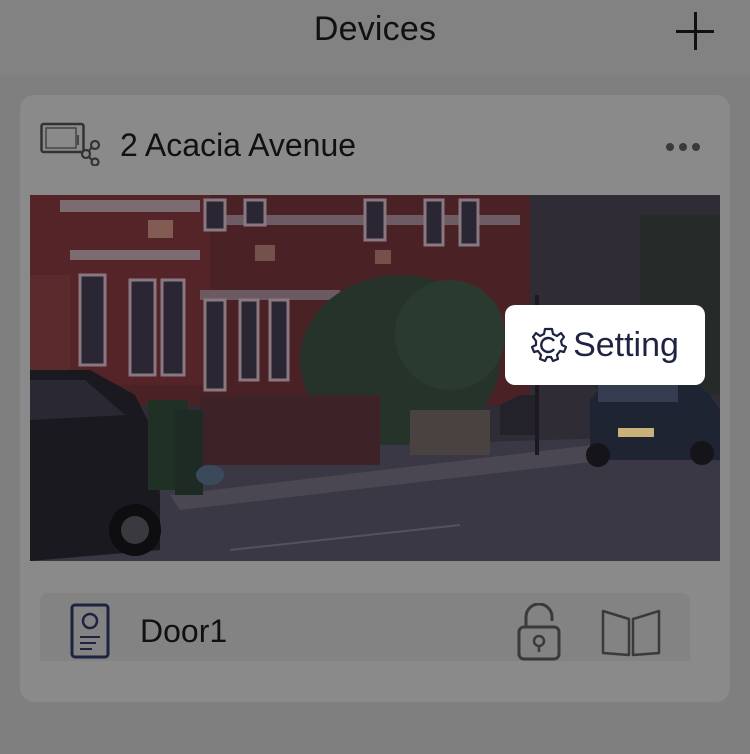 Image resolution: width=750 pixels, height=754 pixels. I want to click on door-row: Door1, so click(365, 627).